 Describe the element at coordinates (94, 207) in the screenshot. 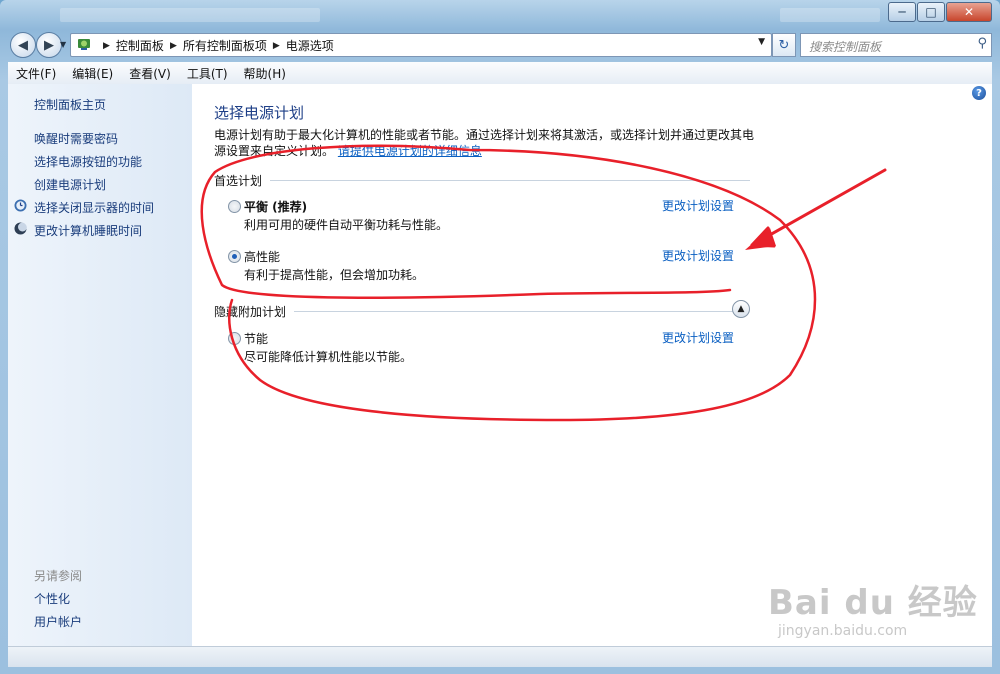

I see `sidebar-item-display-off: 选择关闭显示器的时间` at that location.